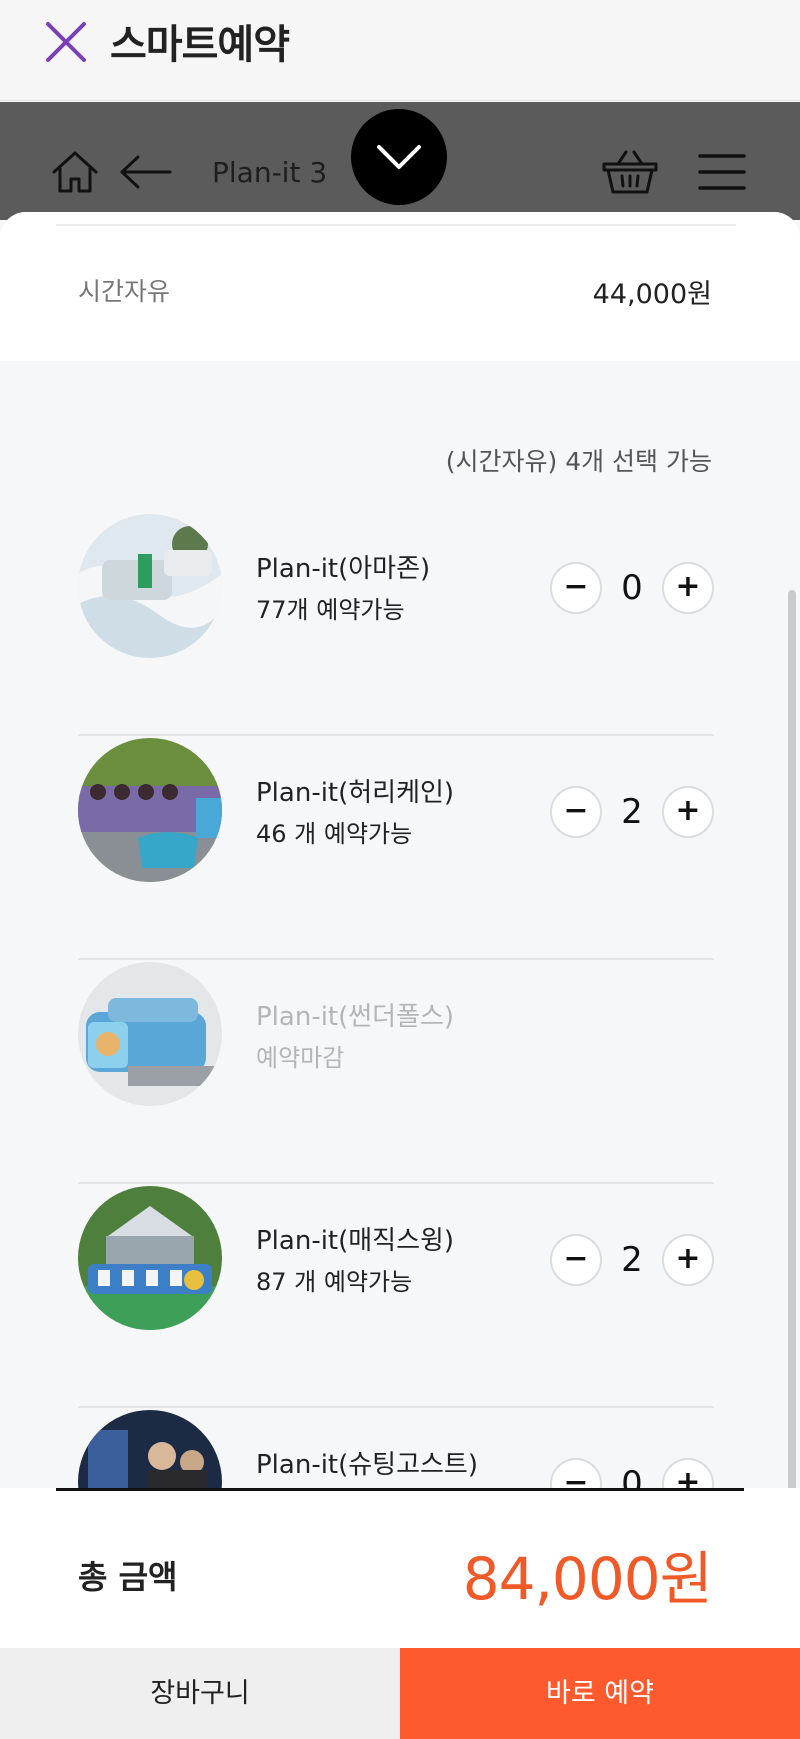 The image size is (800, 1739). What do you see at coordinates (652, 294) in the screenshot?
I see `option-price: 44,000원` at bounding box center [652, 294].